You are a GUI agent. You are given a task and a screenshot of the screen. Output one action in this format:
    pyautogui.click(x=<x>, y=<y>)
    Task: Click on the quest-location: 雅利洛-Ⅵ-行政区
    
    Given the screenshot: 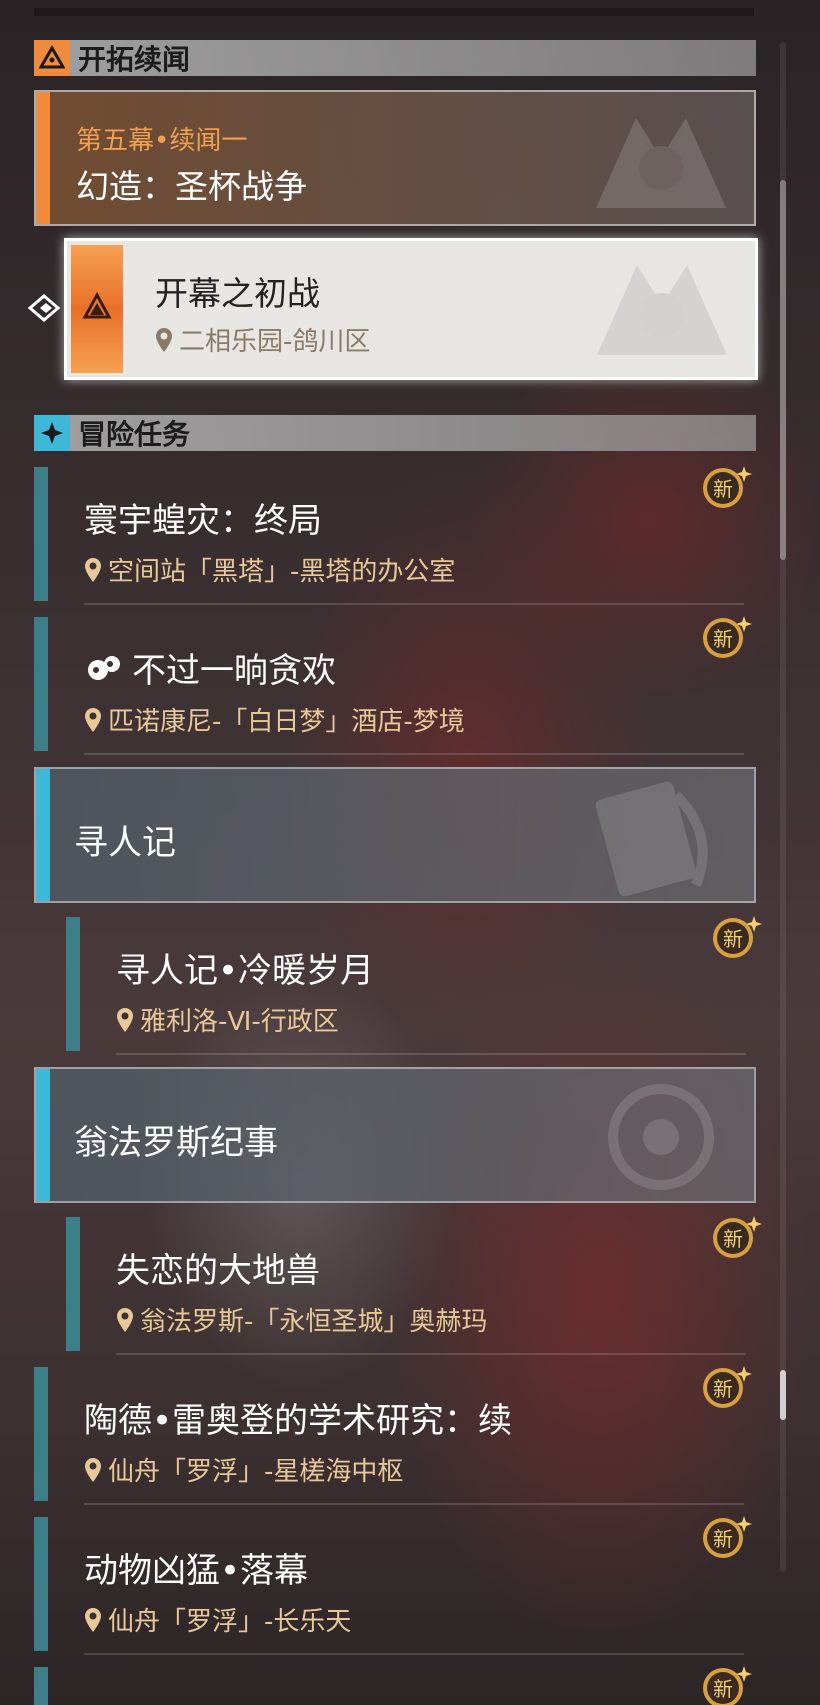 What is the action you would take?
    pyautogui.click(x=227, y=1019)
    